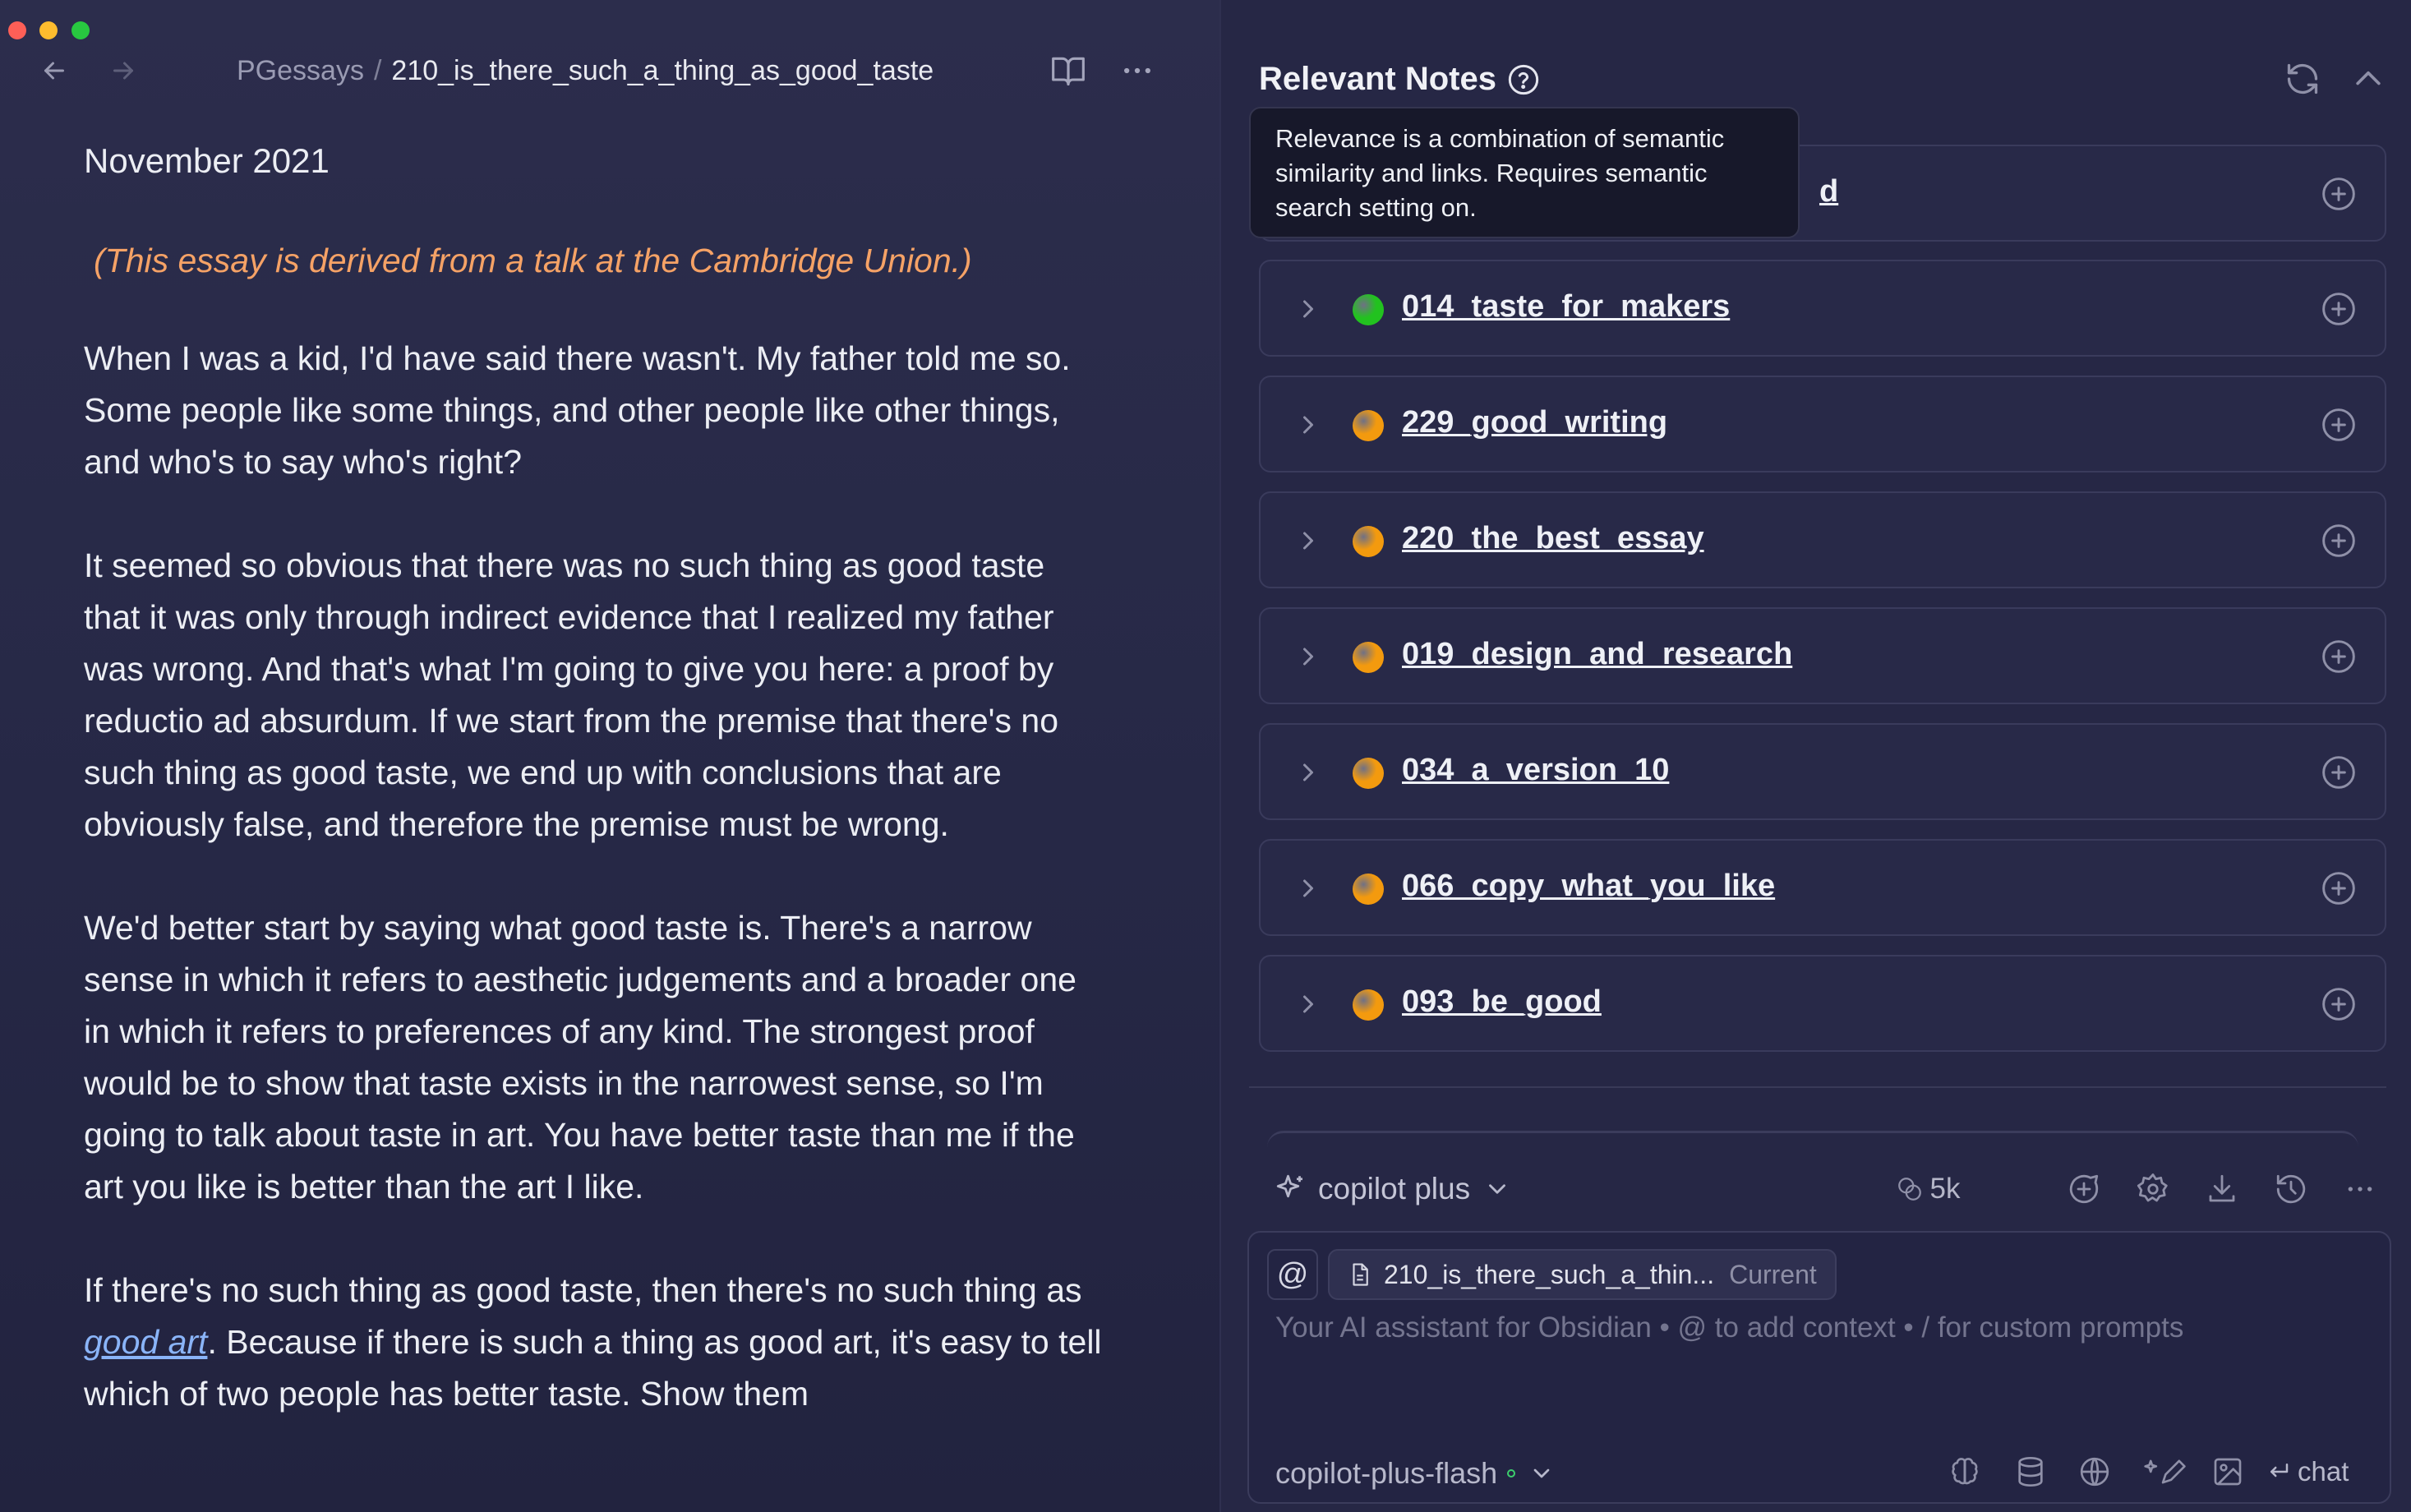  Describe the element at coordinates (49, 30) in the screenshot. I see `window-minimize-button` at that location.